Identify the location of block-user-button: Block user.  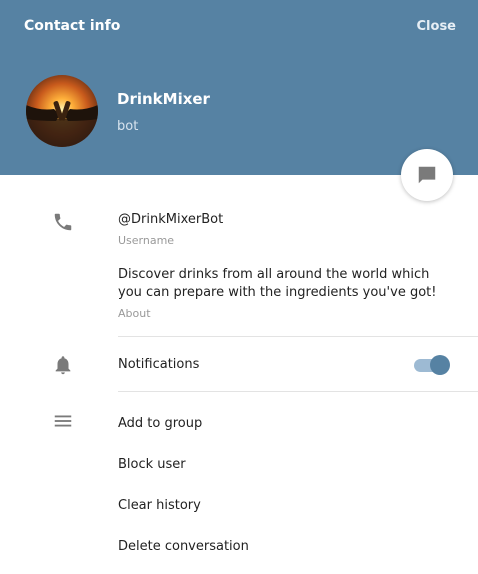
(152, 464).